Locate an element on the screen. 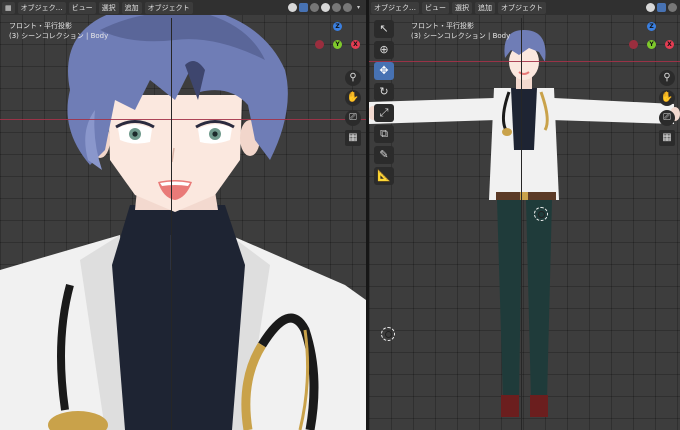 The height and width of the screenshot is (430, 680). move-icon: ✥ is located at coordinates (384, 71).